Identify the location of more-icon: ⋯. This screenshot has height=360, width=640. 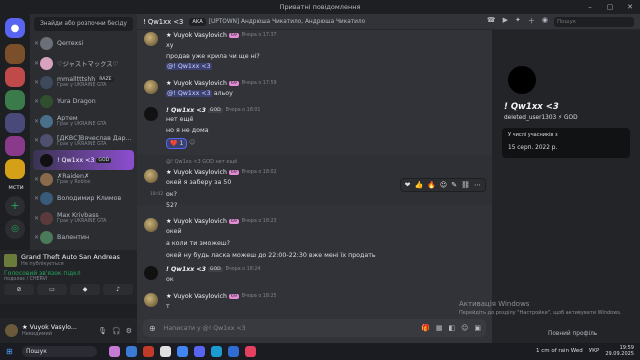
(477, 185).